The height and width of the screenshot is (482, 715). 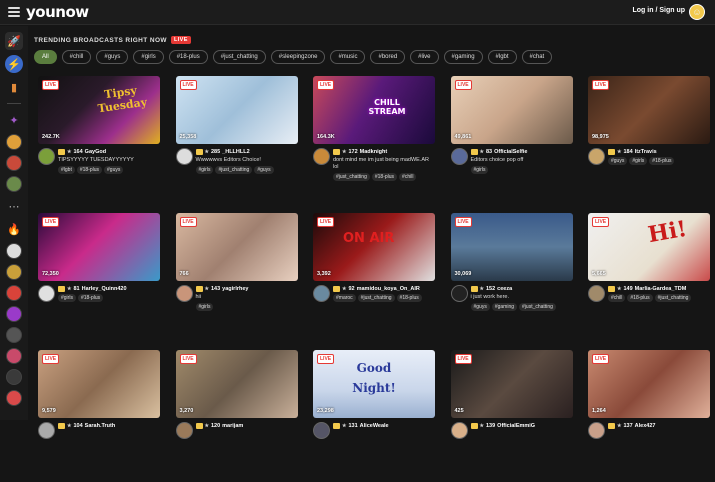 What do you see at coordinates (14, 87) in the screenshot?
I see `leaderboard-icon: ▮` at bounding box center [14, 87].